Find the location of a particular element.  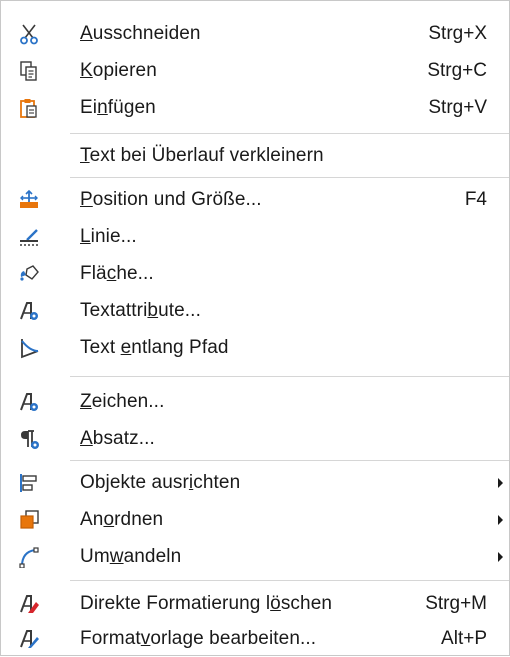

menu-item-label: Ausschneiden is located at coordinates (140, 33).